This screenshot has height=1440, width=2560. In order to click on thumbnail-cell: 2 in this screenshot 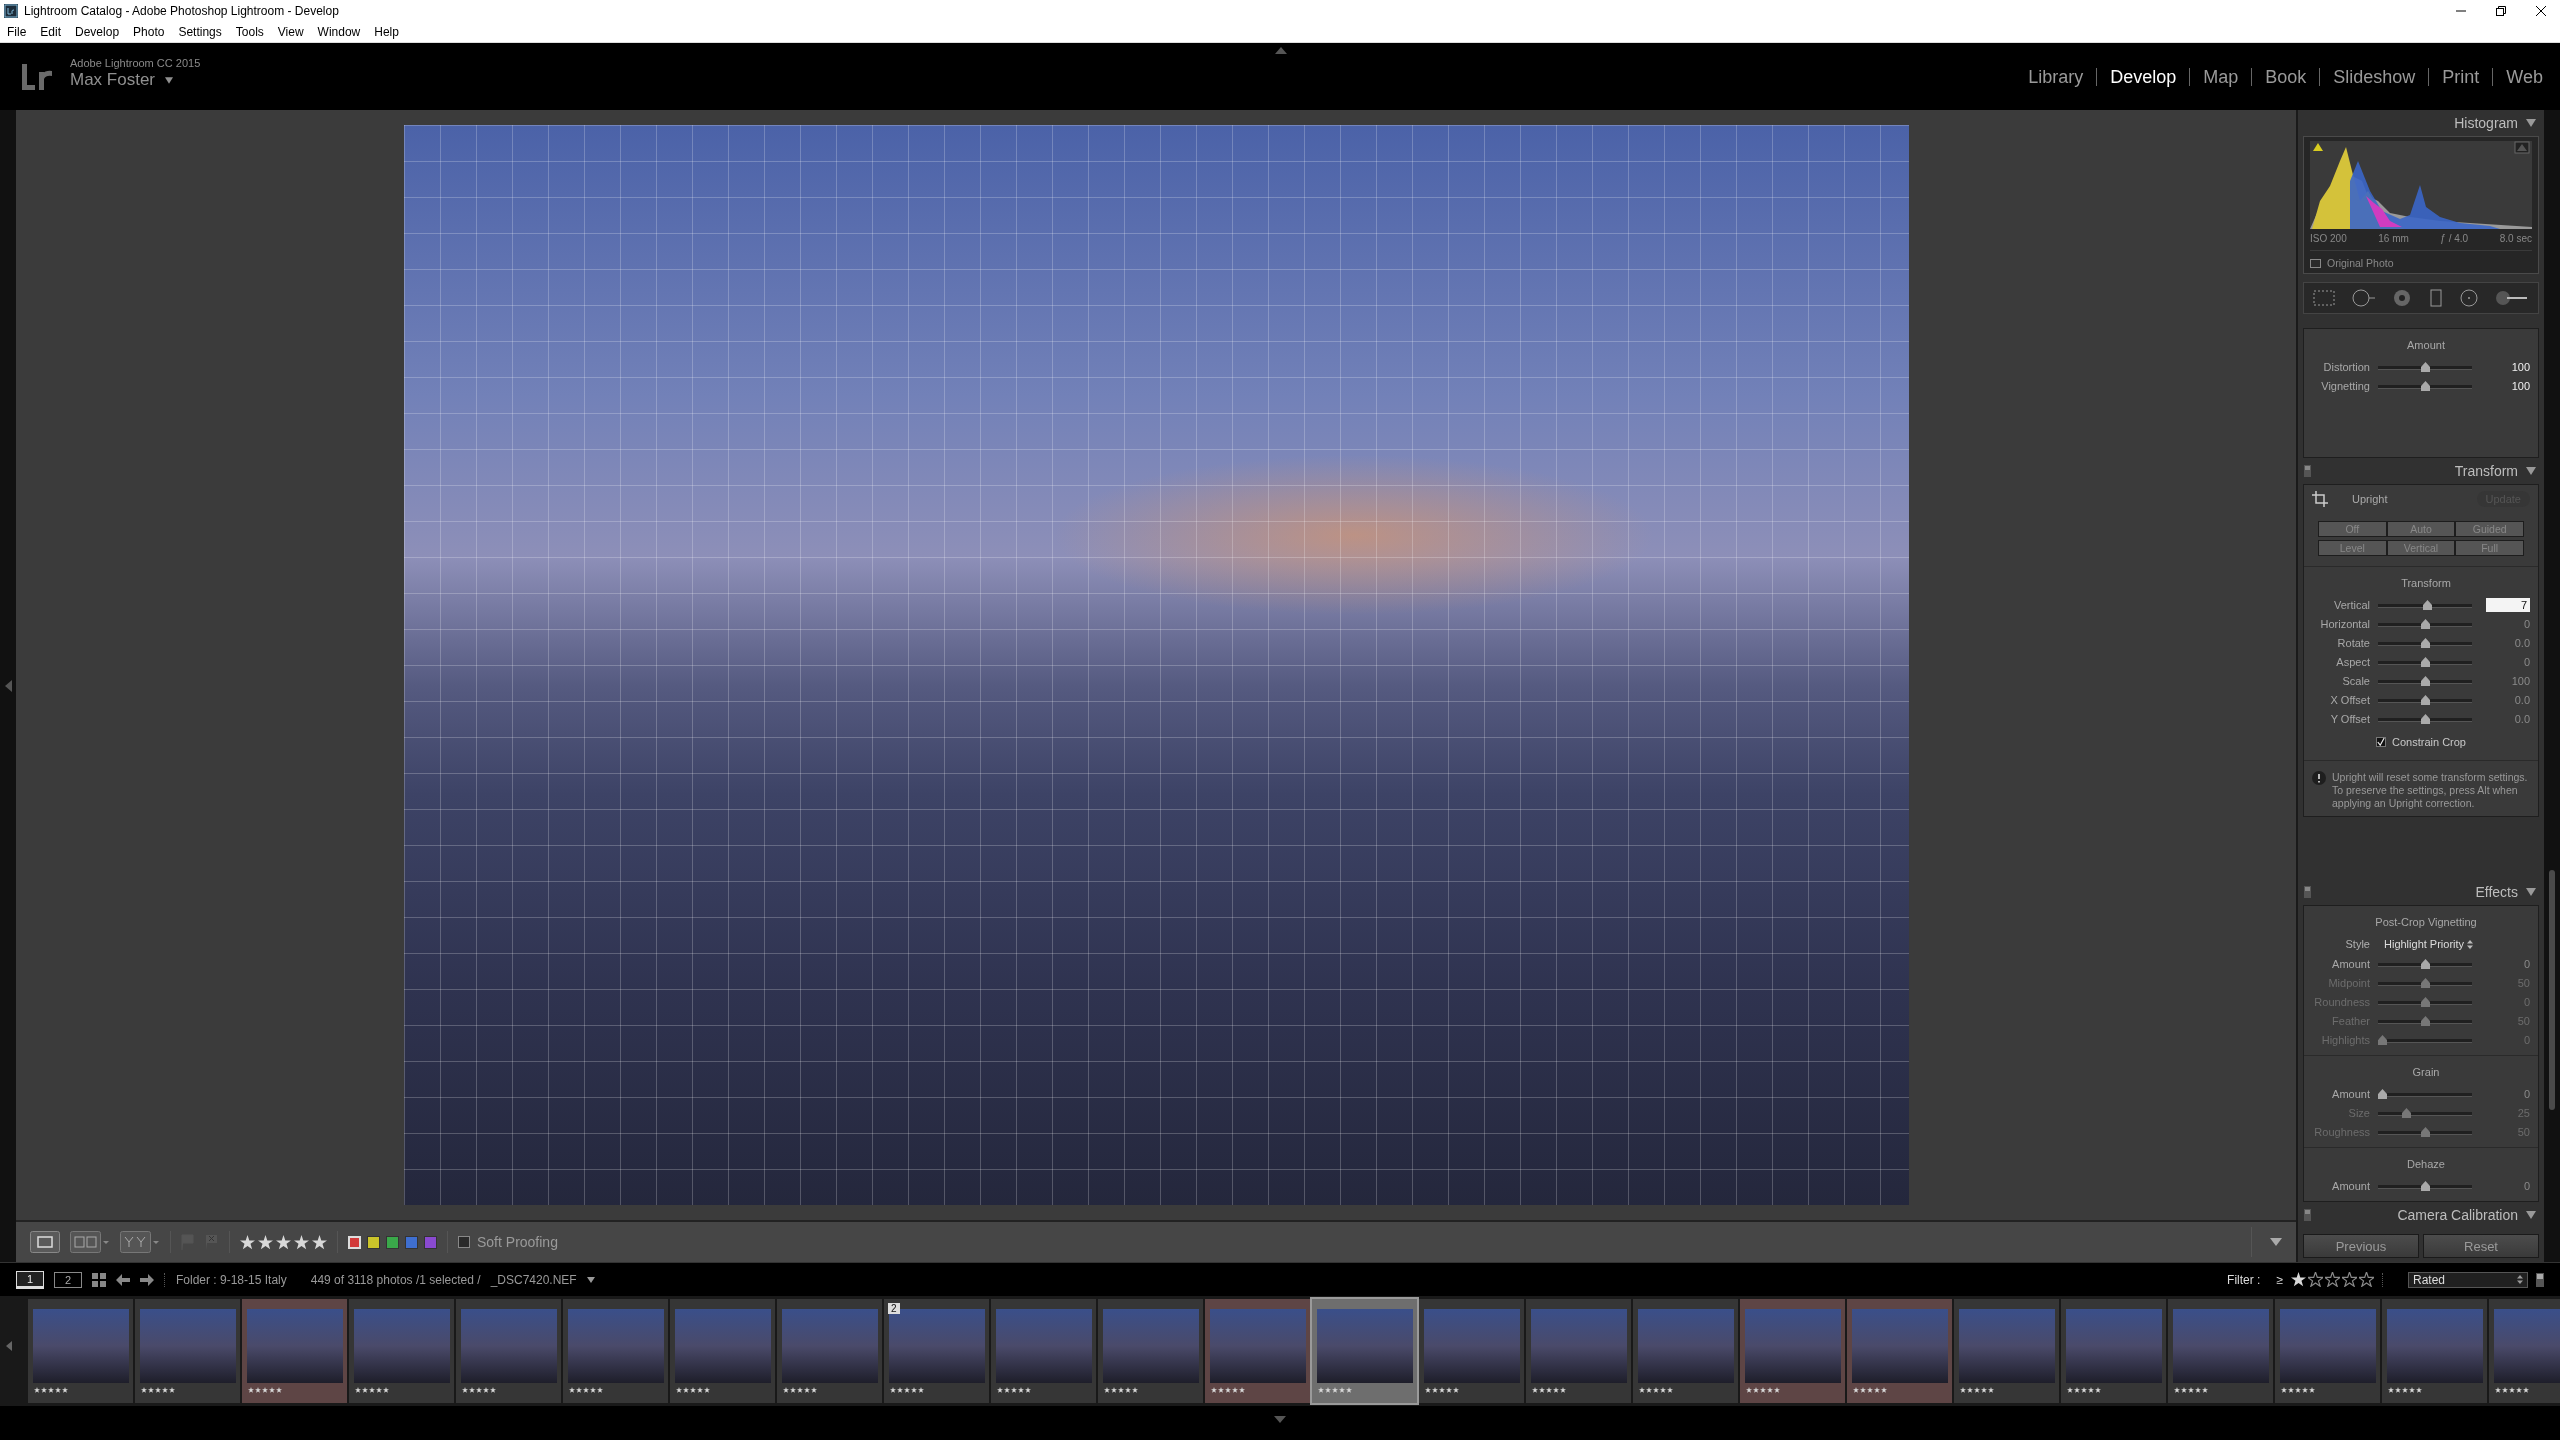, I will do `click(936, 1351)`.